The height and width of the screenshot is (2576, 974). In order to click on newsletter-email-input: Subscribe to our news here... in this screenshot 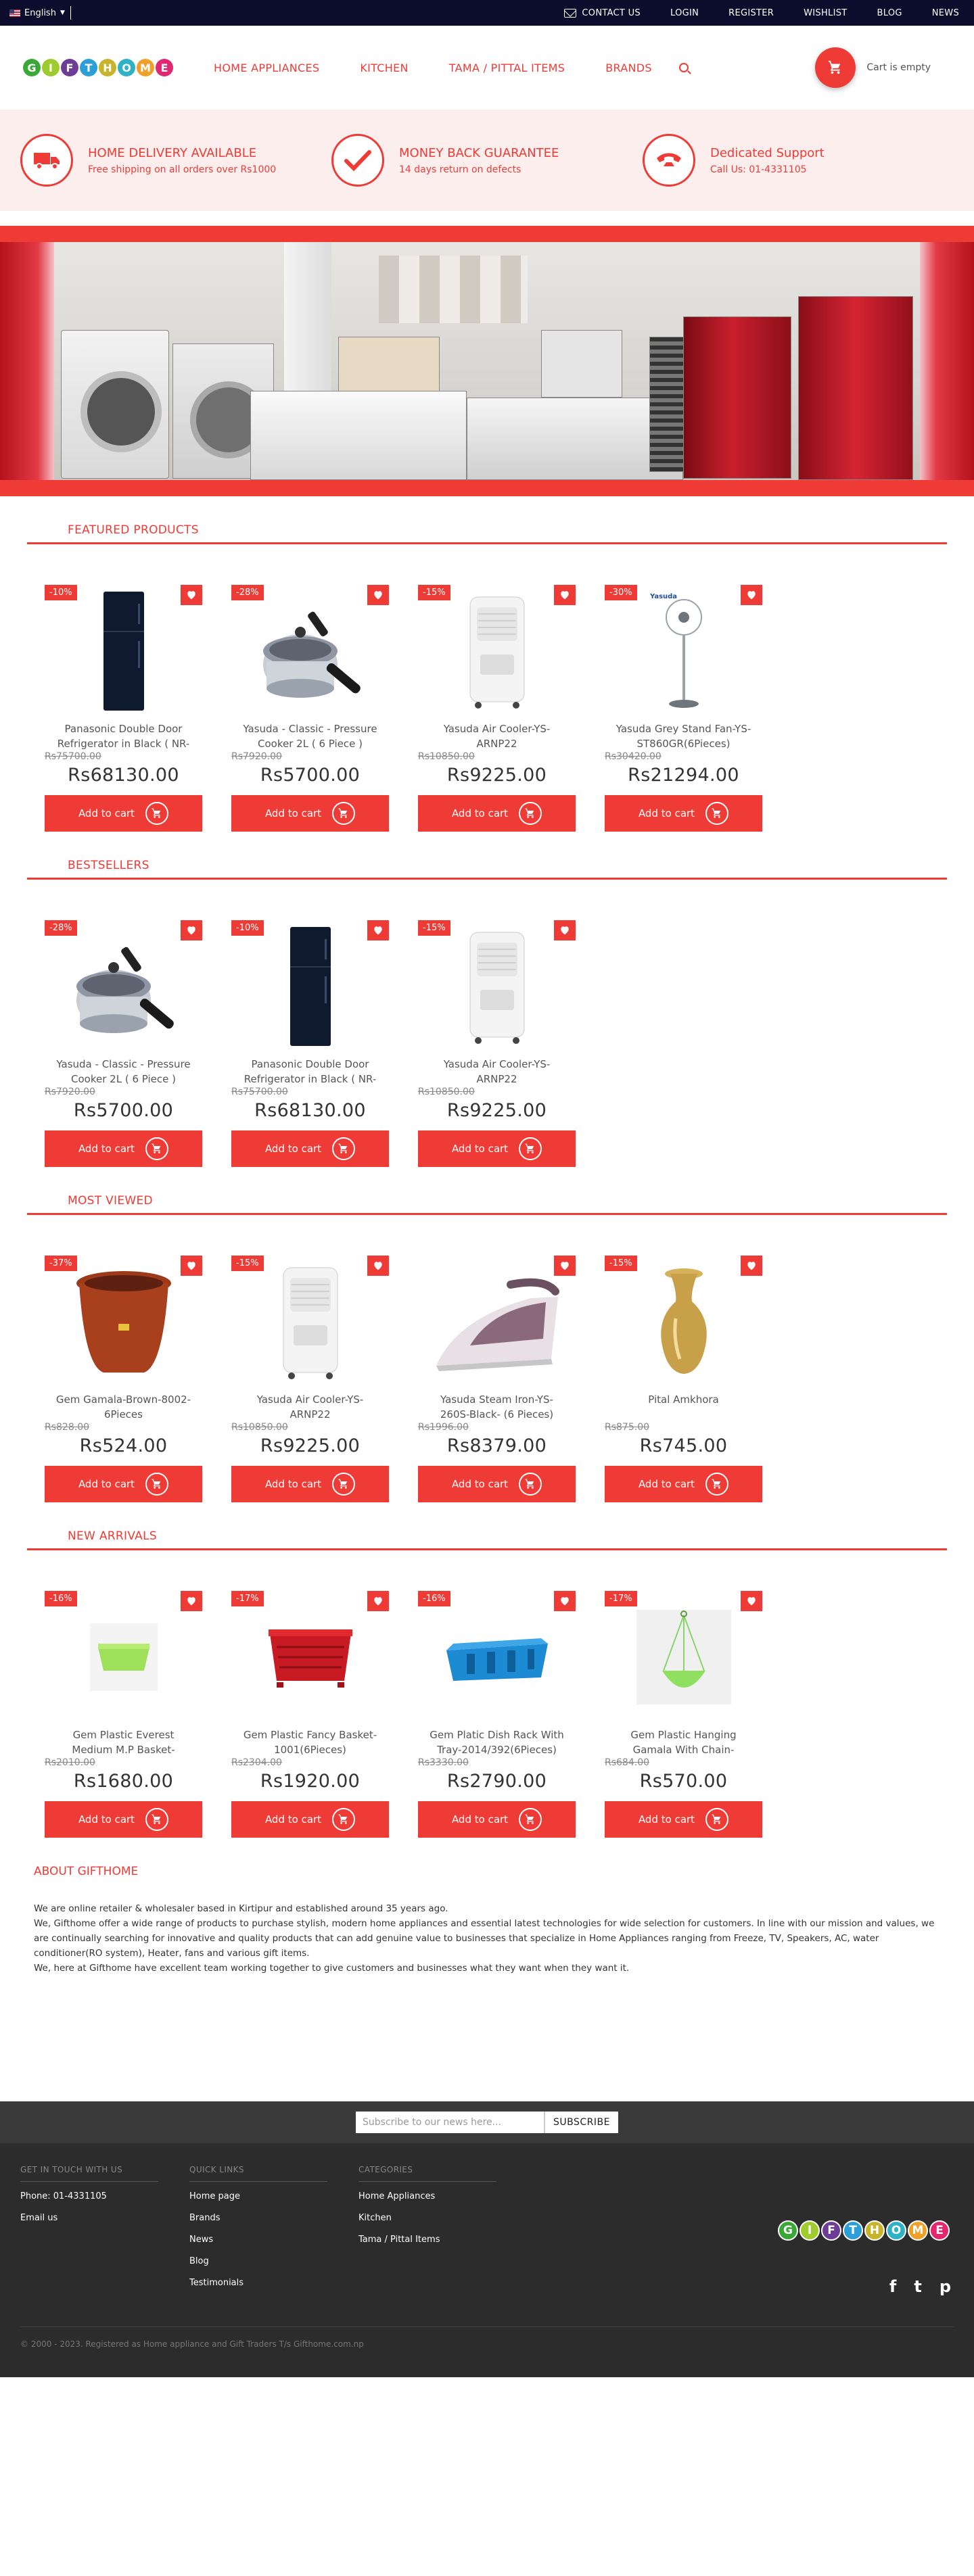, I will do `click(450, 2122)`.